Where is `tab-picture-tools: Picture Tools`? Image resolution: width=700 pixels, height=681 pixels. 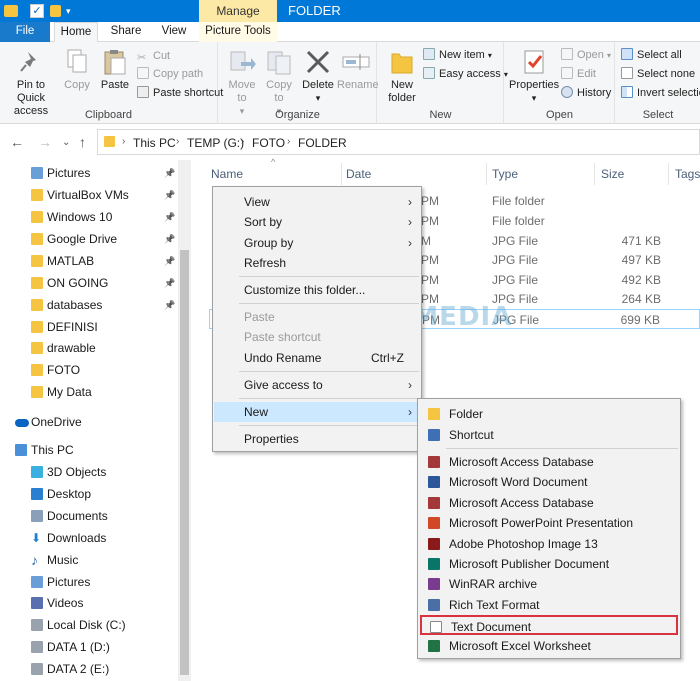 tab-picture-tools: Picture Tools is located at coordinates (238, 32).